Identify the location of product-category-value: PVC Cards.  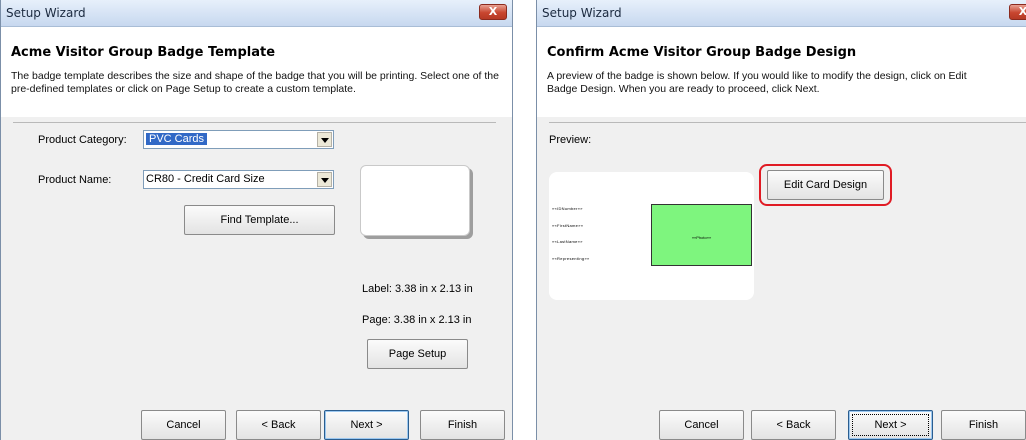
(177, 139).